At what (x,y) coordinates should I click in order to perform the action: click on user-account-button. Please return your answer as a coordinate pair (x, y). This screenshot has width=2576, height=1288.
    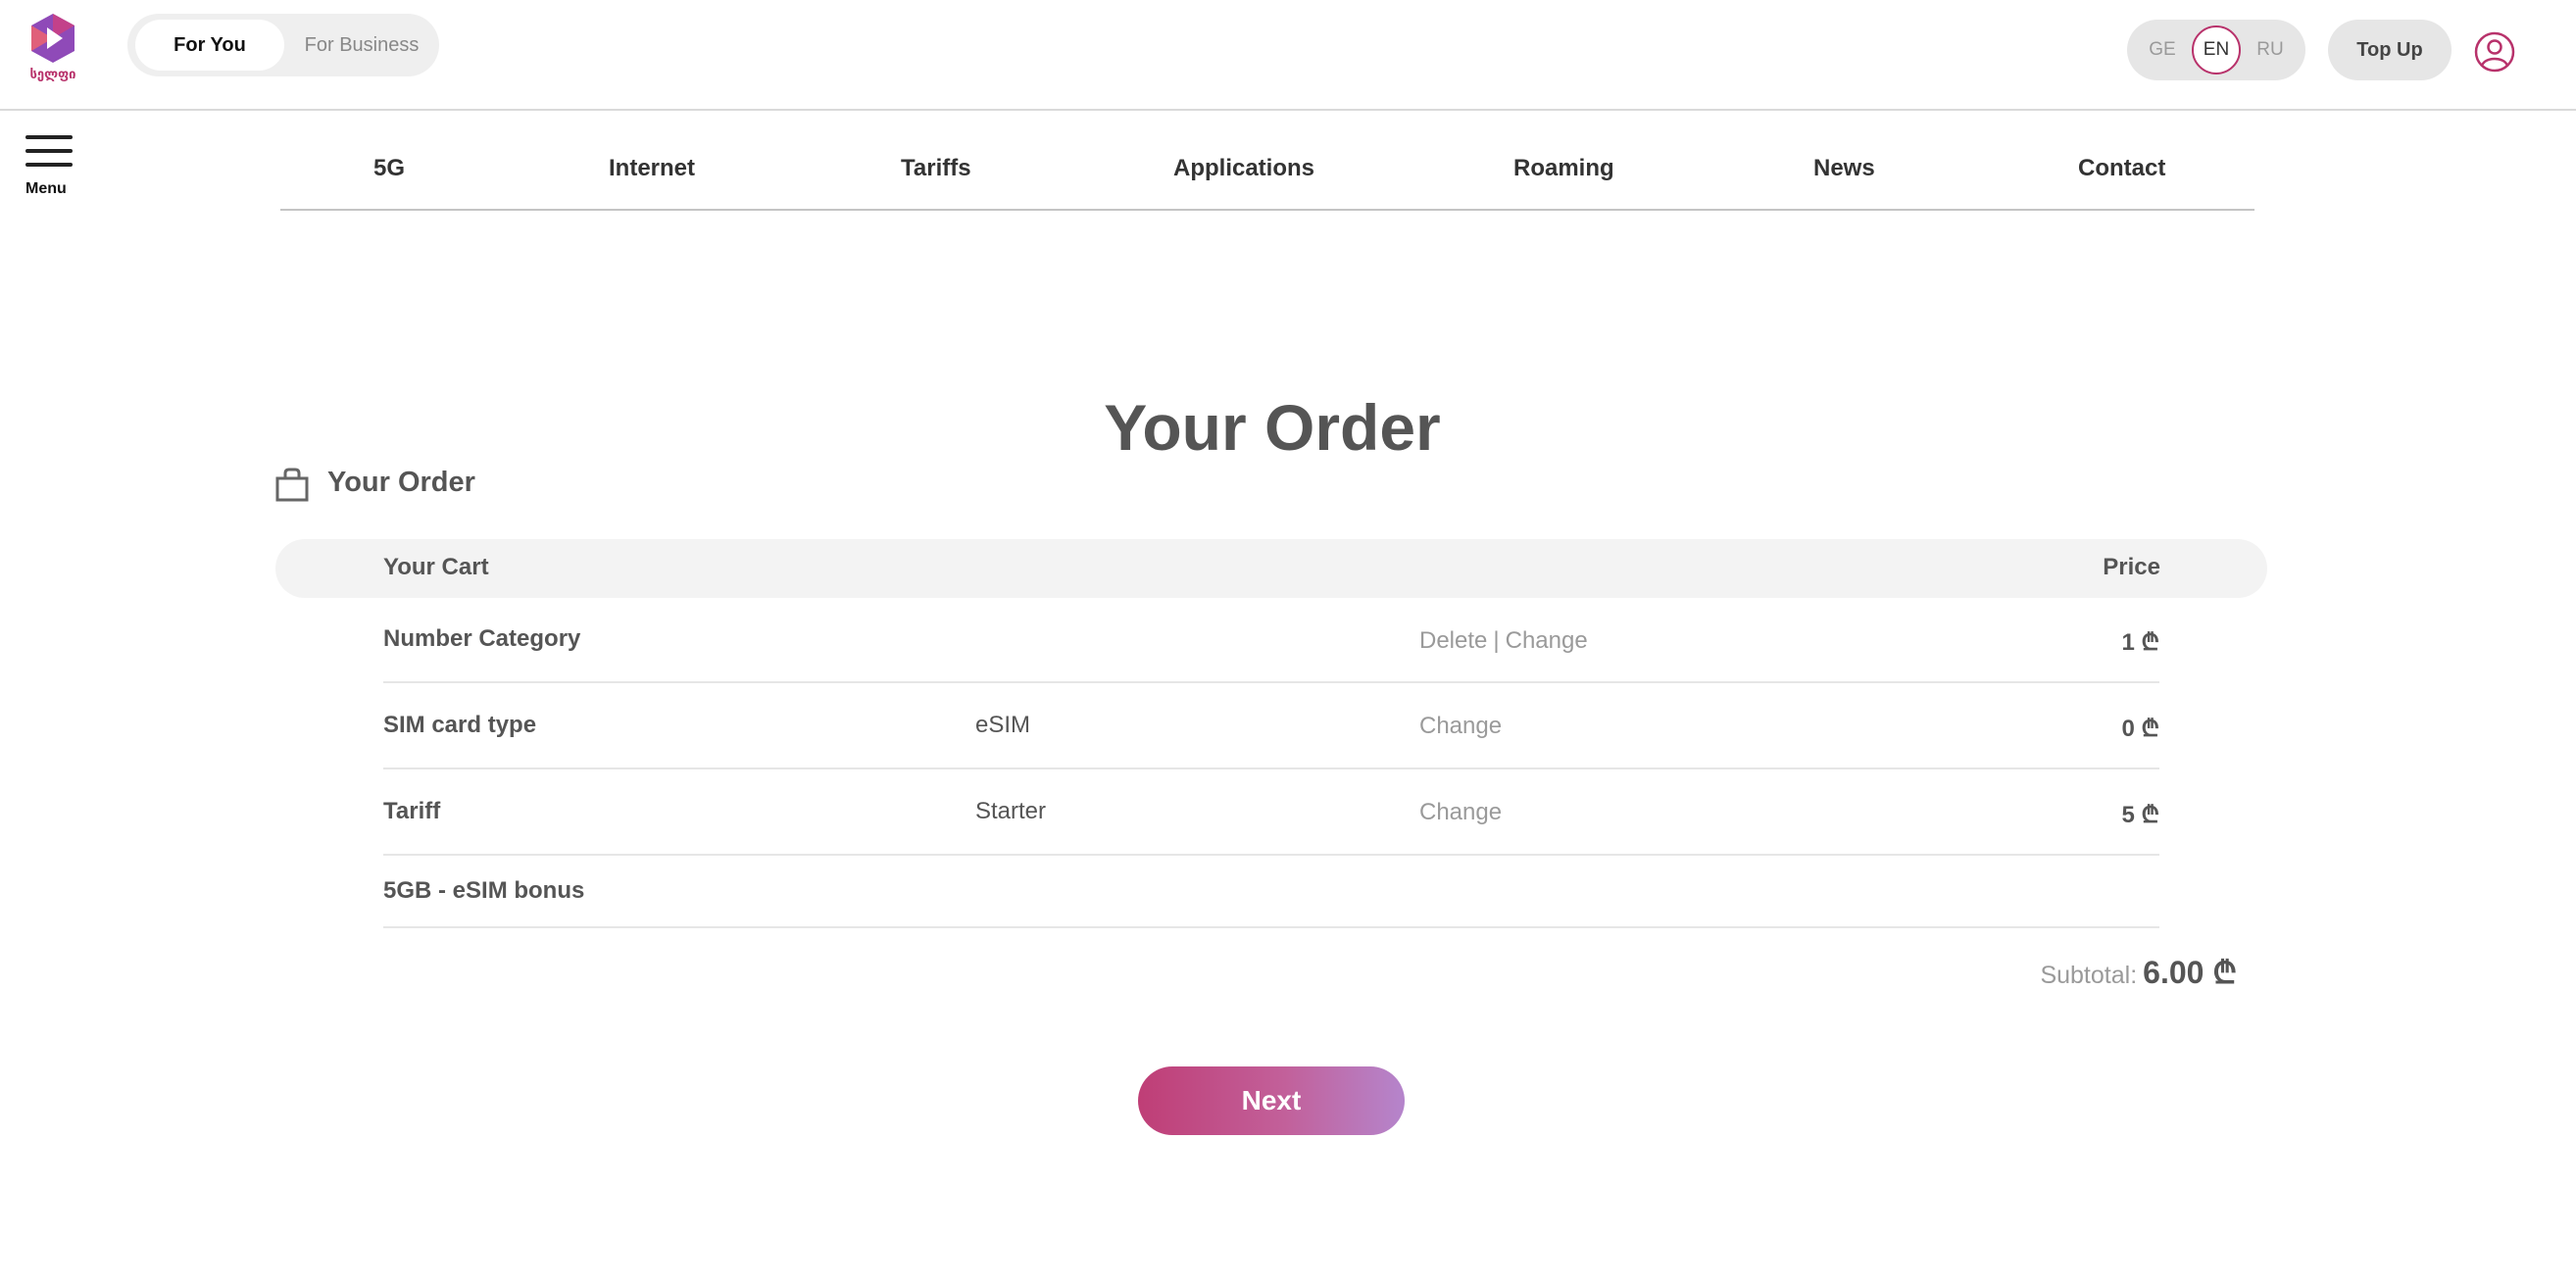
    Looking at the image, I should click on (2494, 52).